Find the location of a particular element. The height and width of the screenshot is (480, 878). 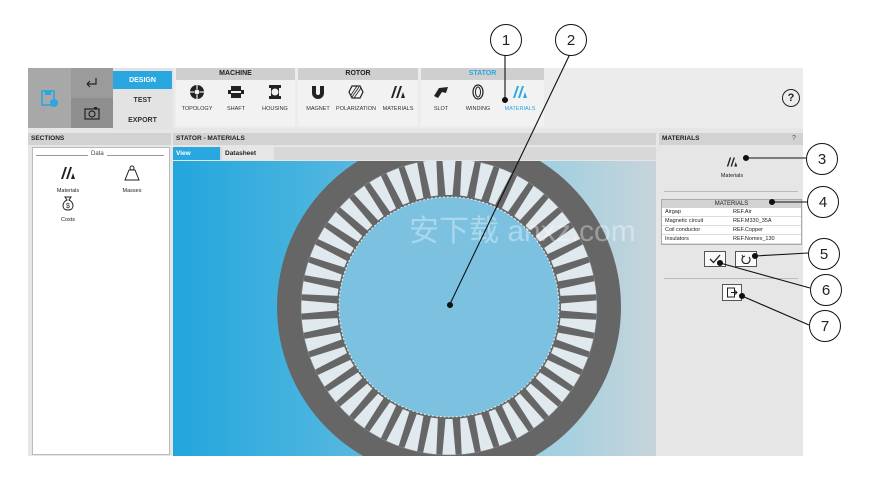

callout-2: 2 is located at coordinates (571, 40).